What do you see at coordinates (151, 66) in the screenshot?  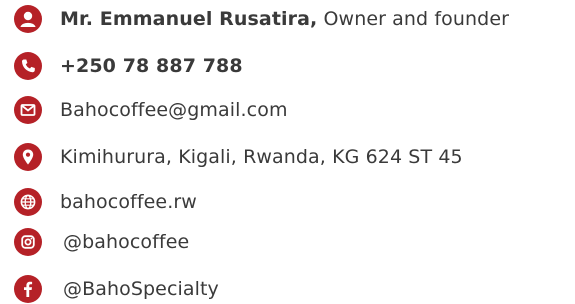 I see `phone-number: +250 78 887 788` at bounding box center [151, 66].